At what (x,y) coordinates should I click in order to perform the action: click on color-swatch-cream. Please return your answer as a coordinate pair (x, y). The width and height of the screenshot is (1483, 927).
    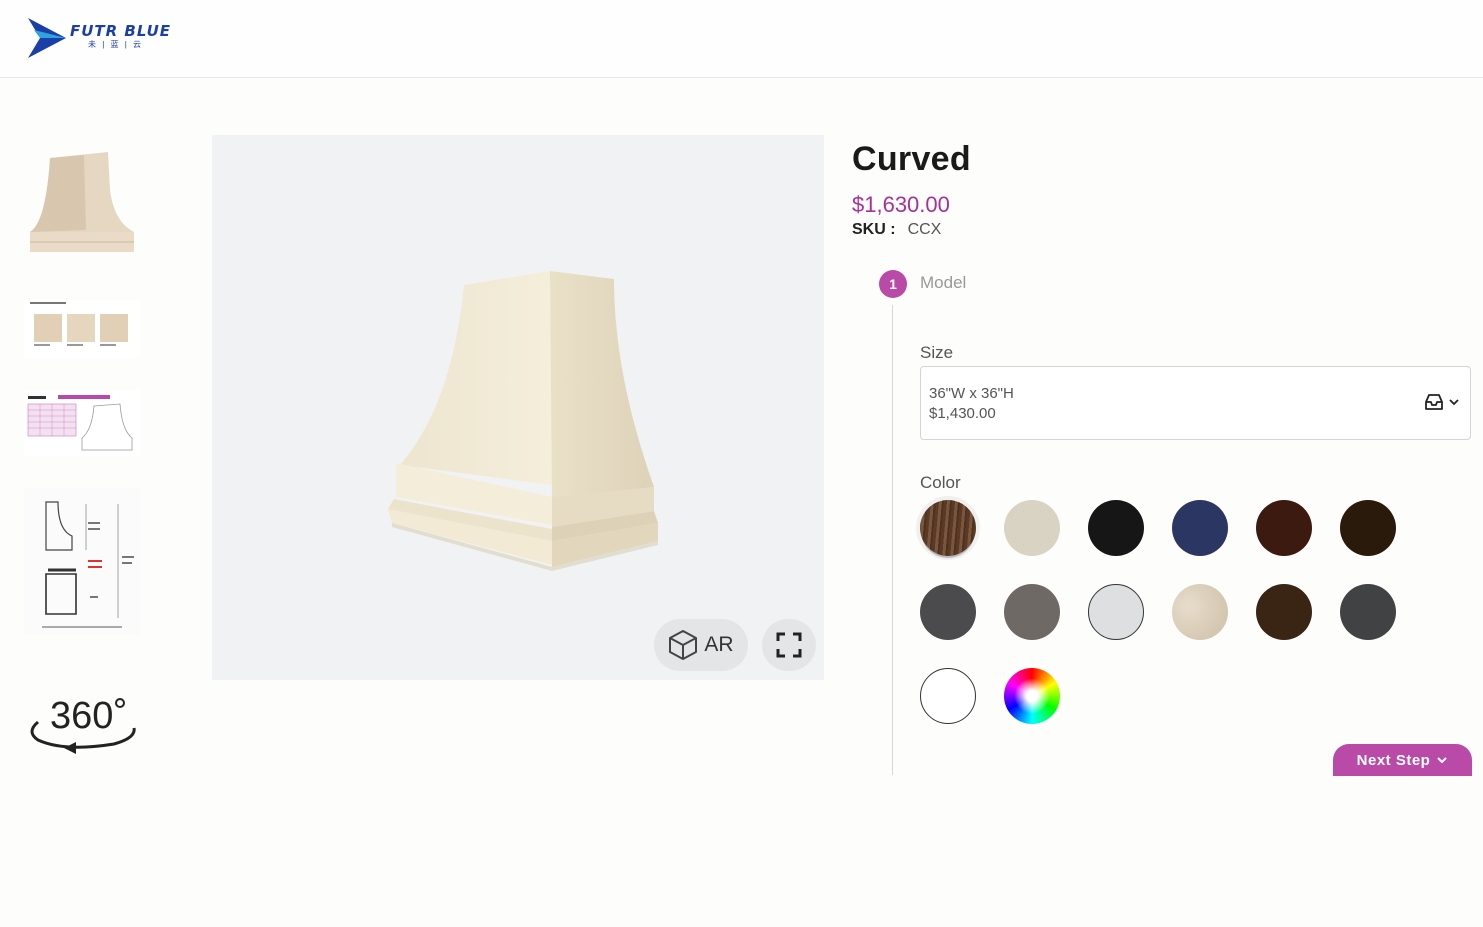
    Looking at the image, I should click on (1032, 528).